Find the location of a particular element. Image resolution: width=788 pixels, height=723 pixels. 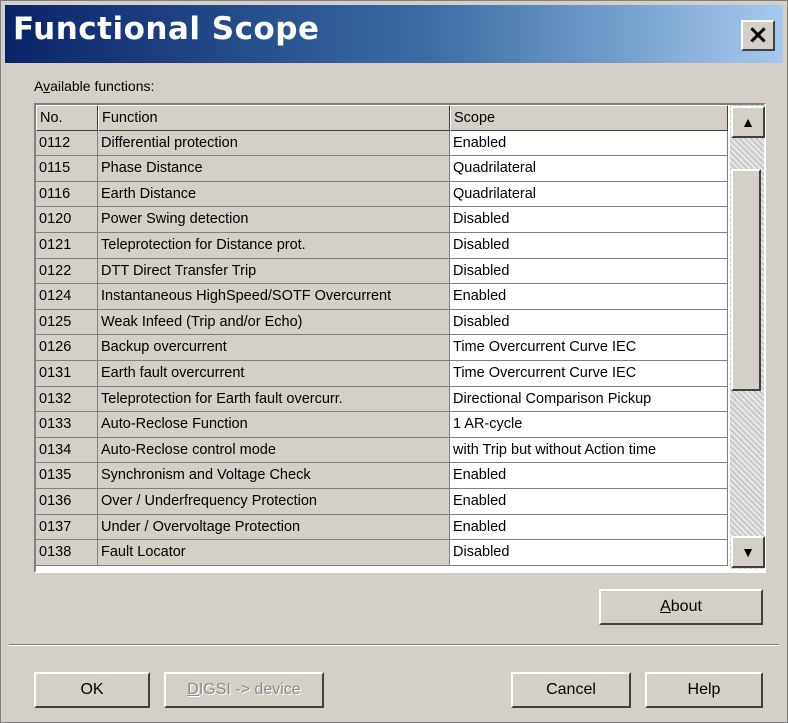

cell-no: 0138 is located at coordinates (67, 553).